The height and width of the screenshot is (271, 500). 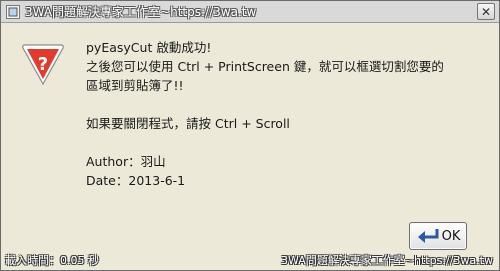 What do you see at coordinates (136, 180) in the screenshot?
I see `message-line-date: Date：2013-6-1` at bounding box center [136, 180].